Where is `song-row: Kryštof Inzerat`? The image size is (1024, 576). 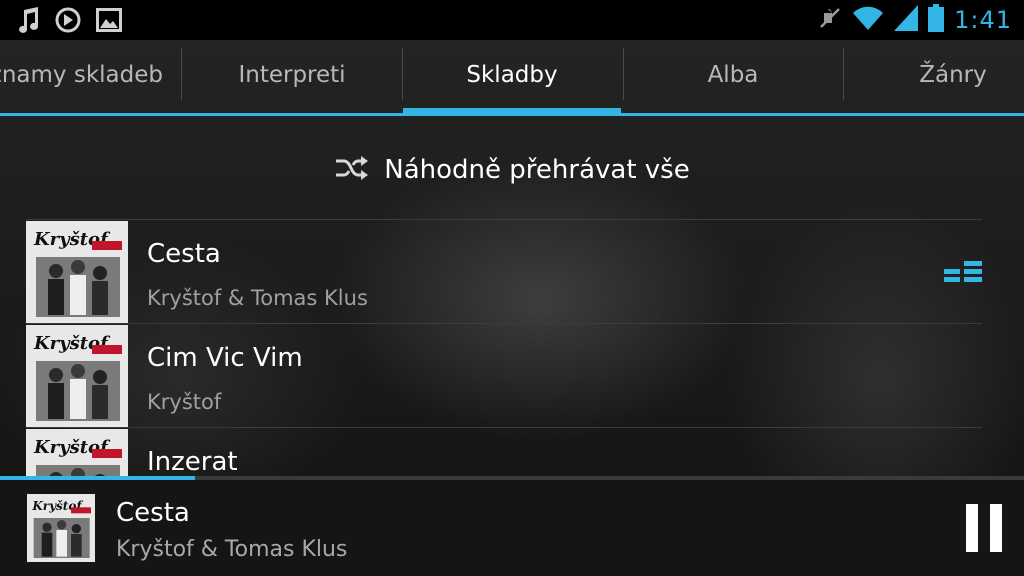
song-row: Kryštof Inzerat is located at coordinates (504, 452).